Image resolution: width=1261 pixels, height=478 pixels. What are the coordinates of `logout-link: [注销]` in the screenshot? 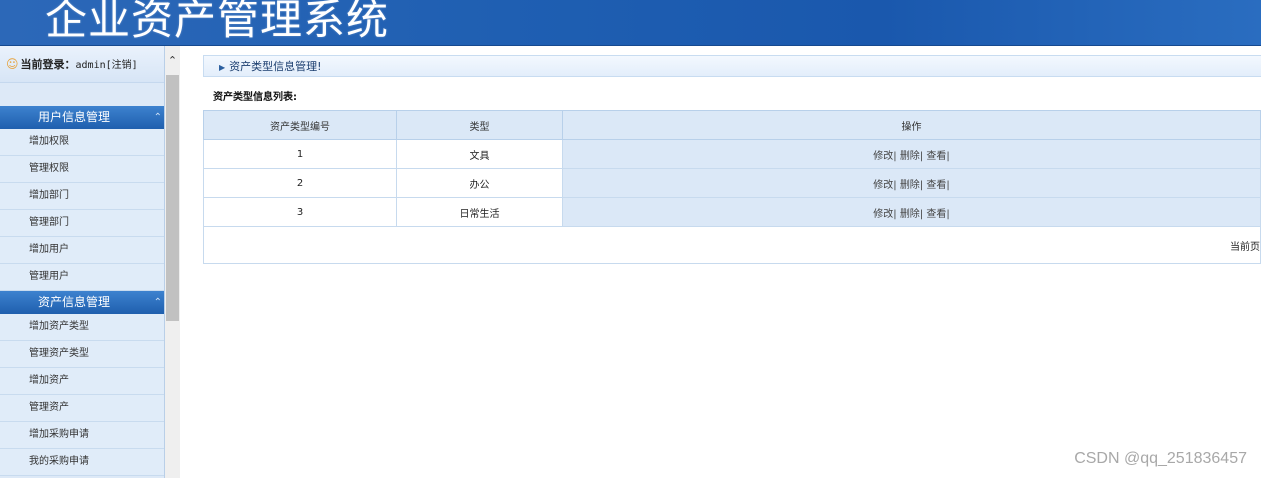 It's located at (122, 65).